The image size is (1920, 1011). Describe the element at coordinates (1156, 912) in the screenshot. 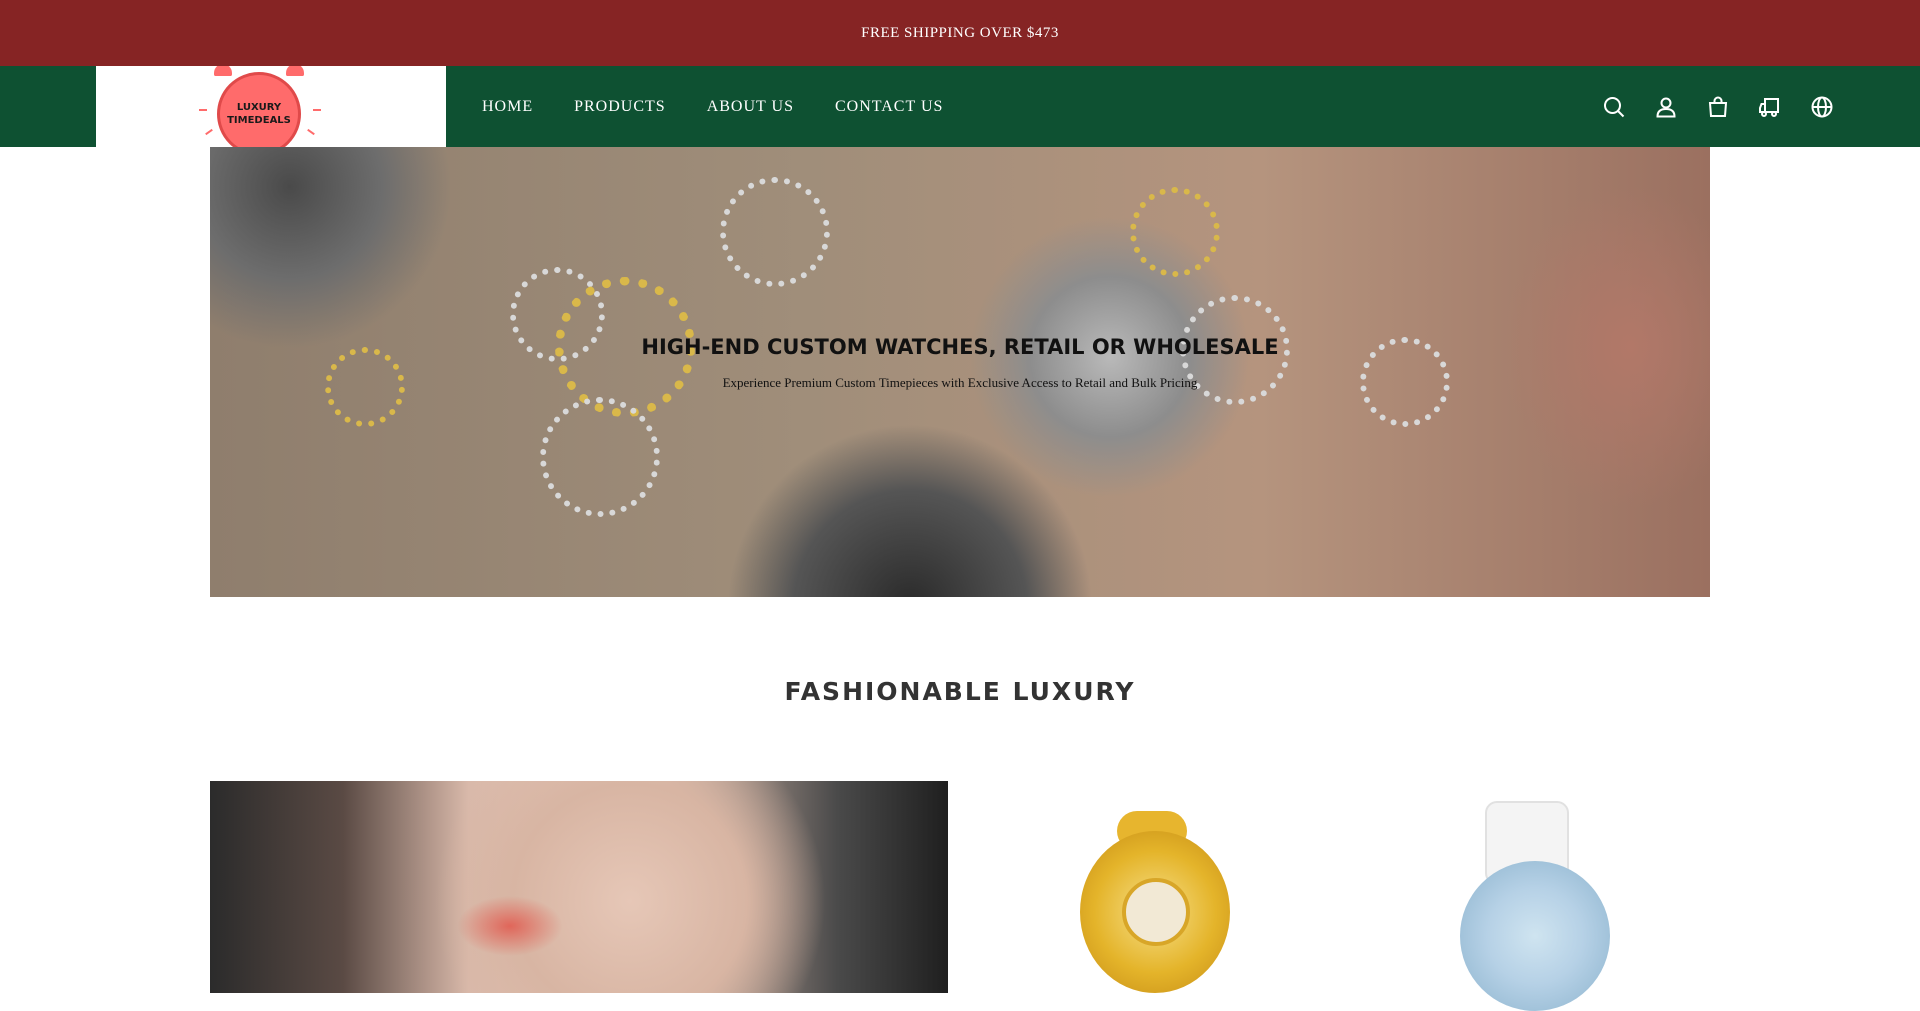

I see `watch-dial` at that location.